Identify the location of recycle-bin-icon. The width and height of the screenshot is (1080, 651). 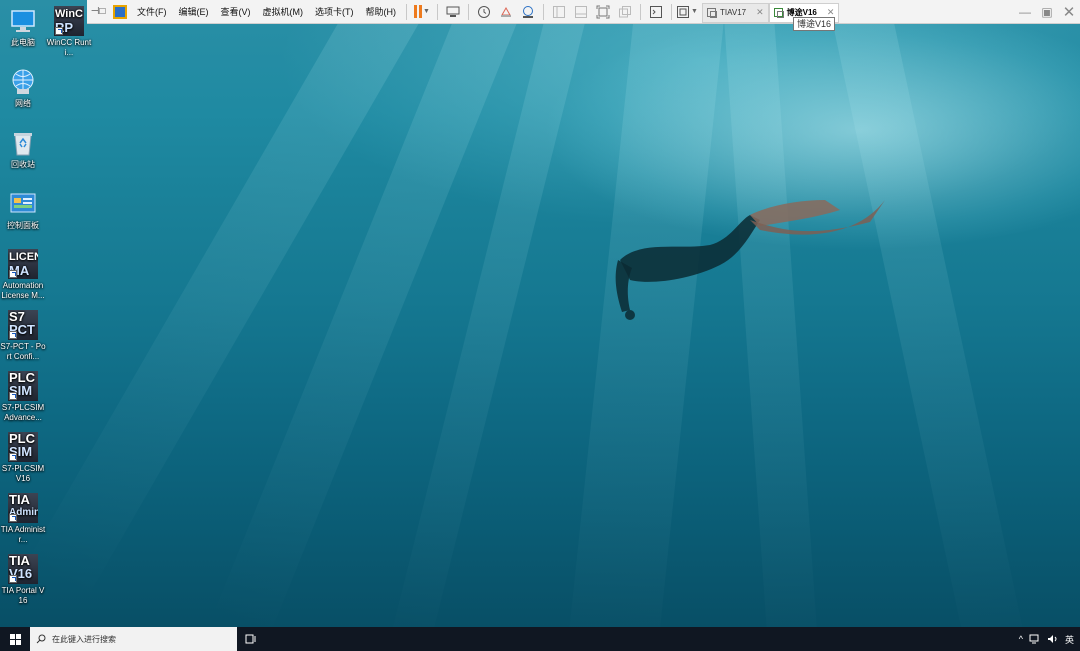
(23, 143).